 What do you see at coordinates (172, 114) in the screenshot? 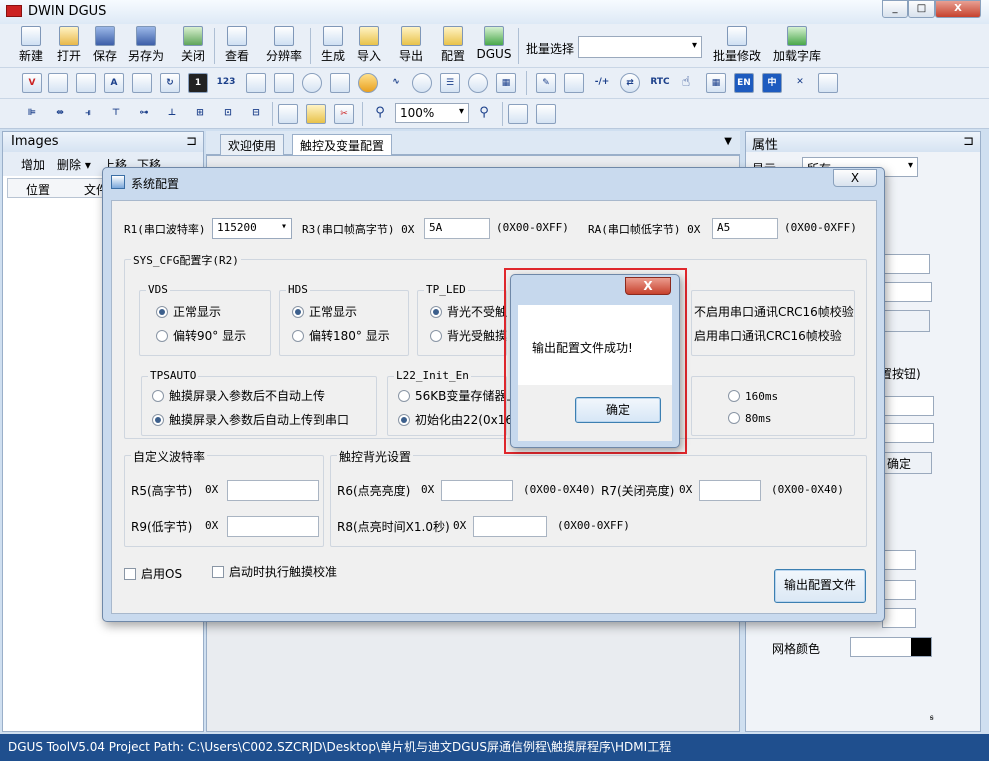
I see `align-bottom-icon: ⊥` at bounding box center [172, 114].